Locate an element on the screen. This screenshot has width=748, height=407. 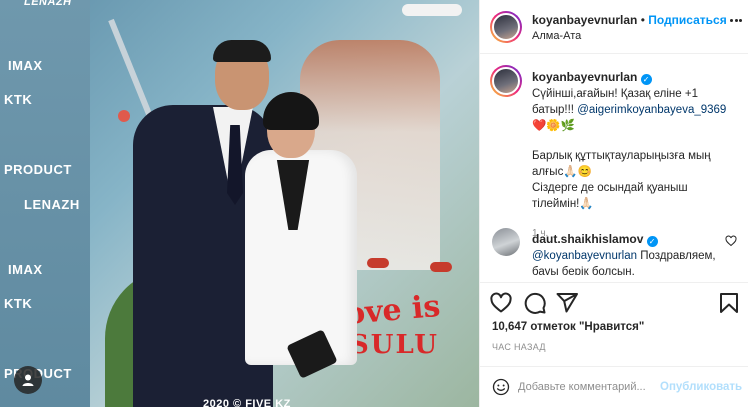
tagged-users-button is located at coordinates (28, 380).